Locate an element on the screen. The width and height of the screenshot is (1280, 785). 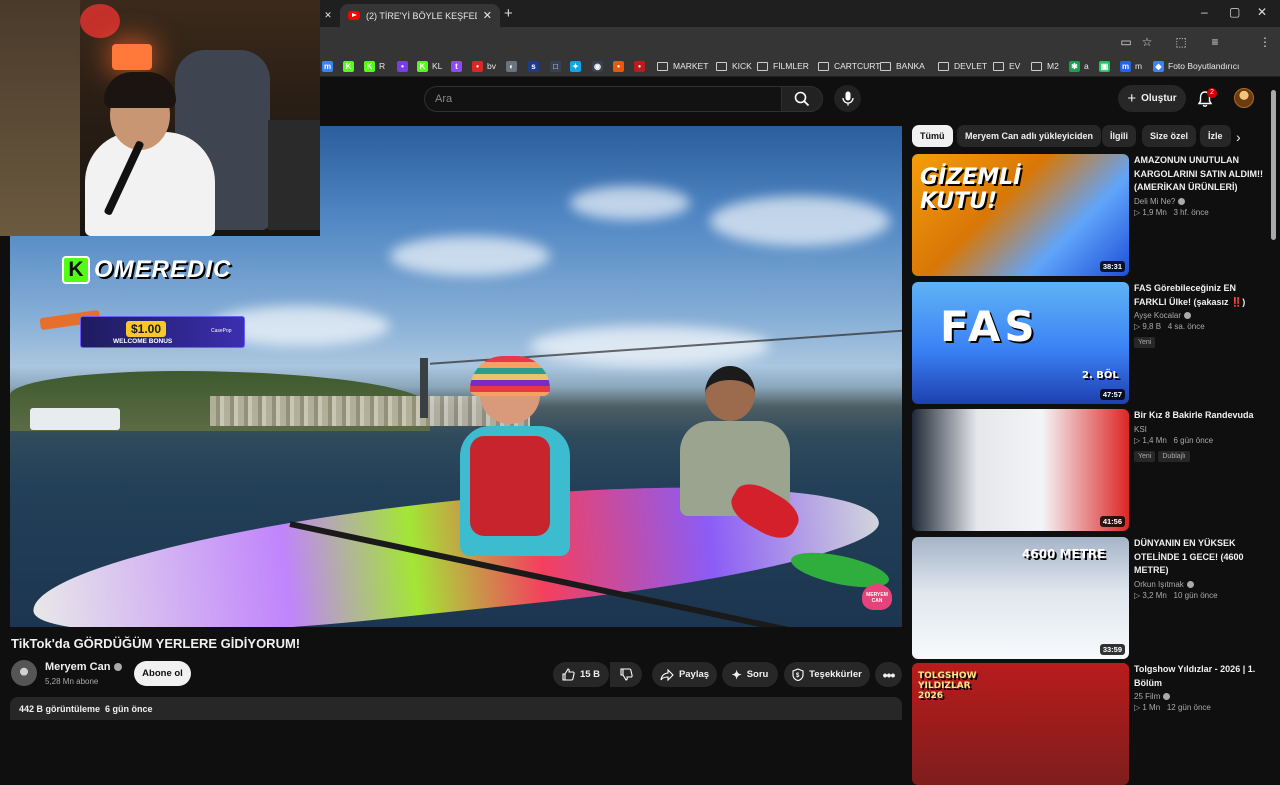
bookmark-24: mm is located at coordinates (1131, 66).